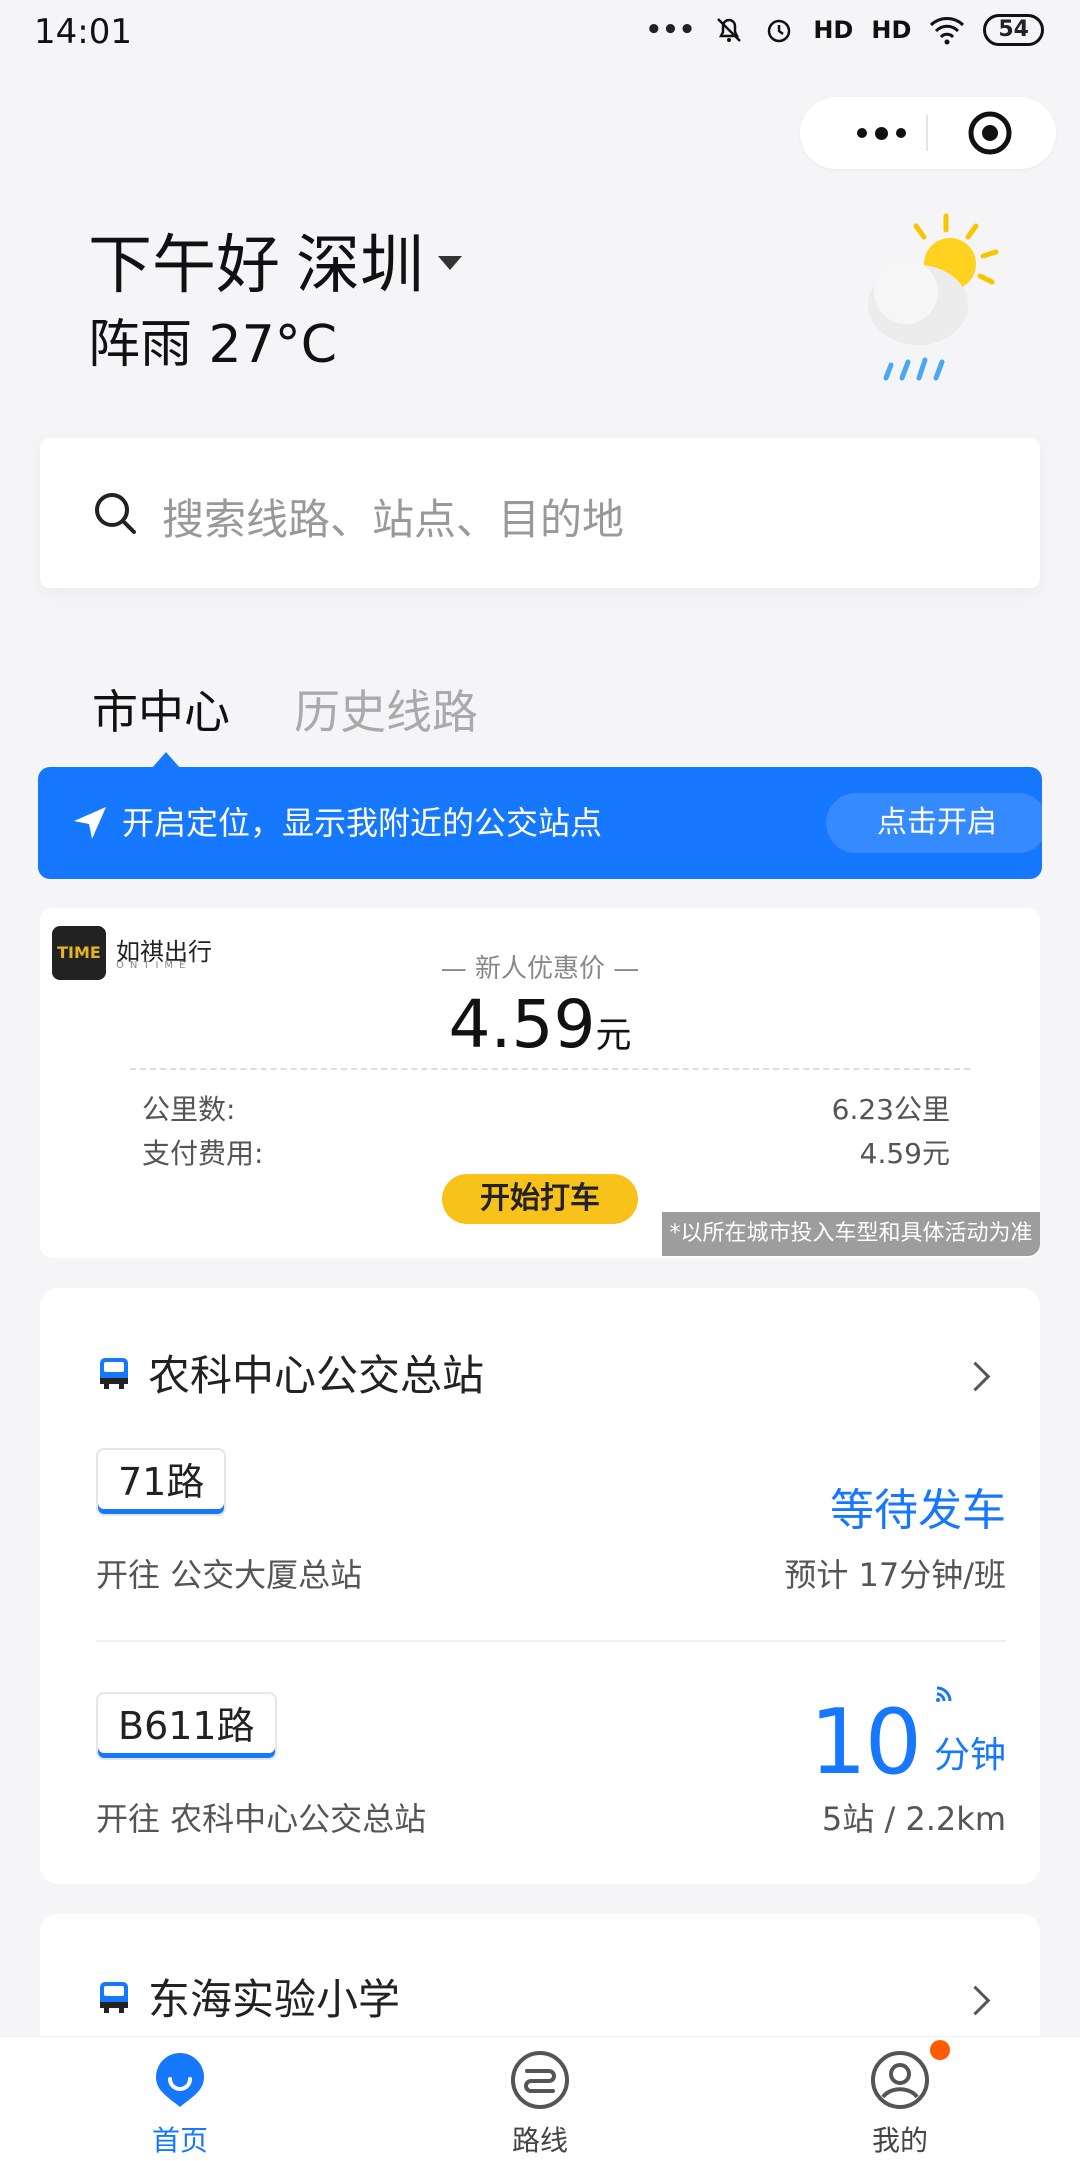 The image size is (1080, 2161). Describe the element at coordinates (969, 1755) in the screenshot. I see `eta-unit: 分钟` at that location.